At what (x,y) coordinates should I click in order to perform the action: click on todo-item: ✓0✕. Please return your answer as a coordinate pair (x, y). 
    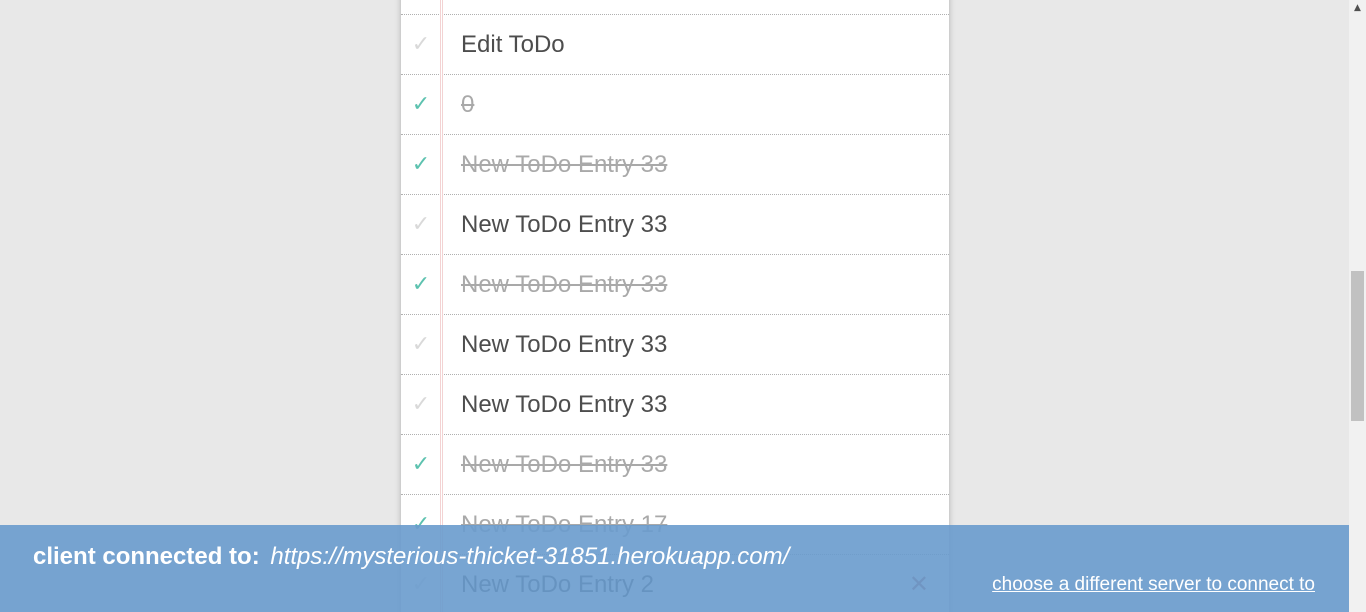
    Looking at the image, I should click on (675, 105).